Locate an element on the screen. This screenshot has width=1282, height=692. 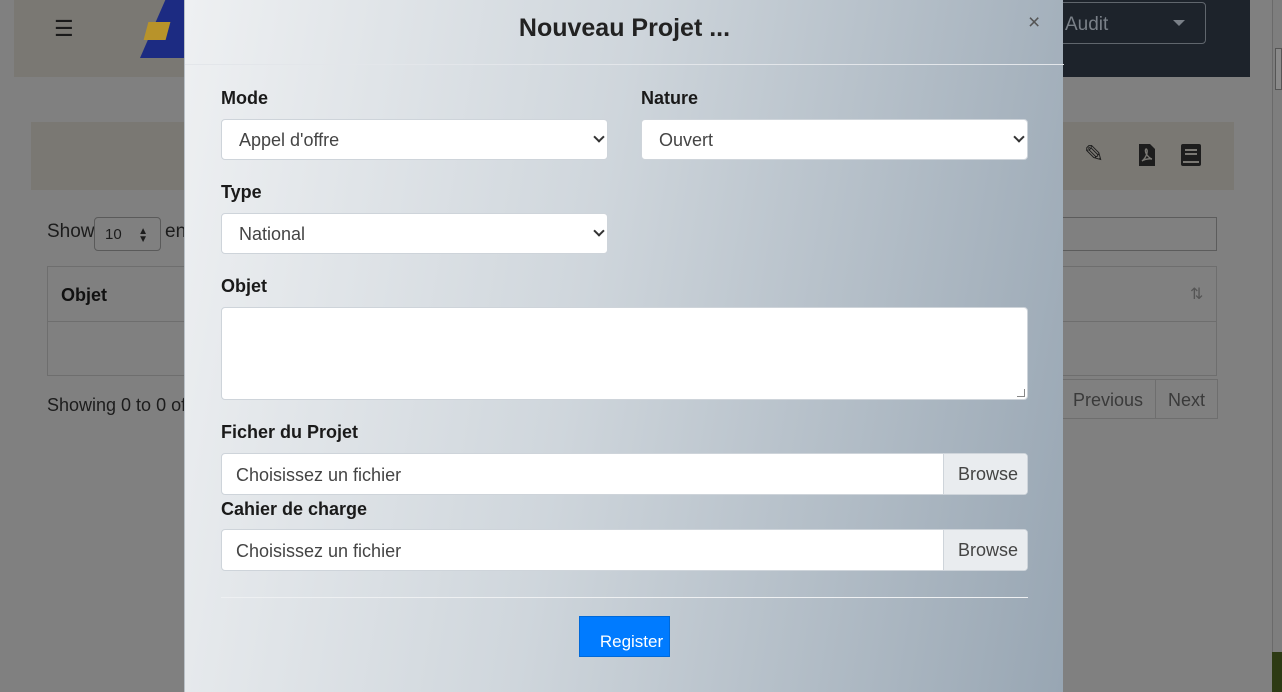
hamburger-icon: ☰ is located at coordinates (64, 29).